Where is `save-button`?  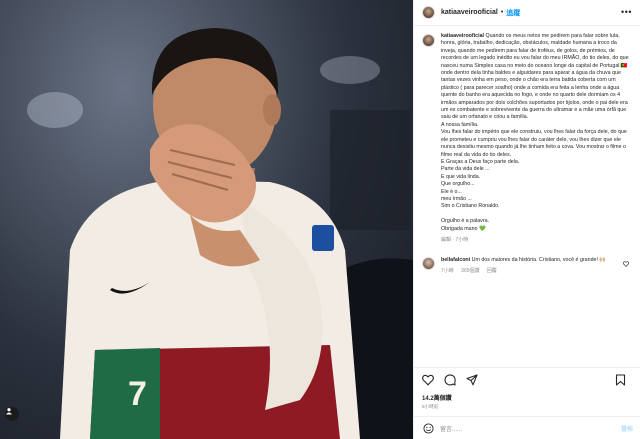 save-button is located at coordinates (620, 380).